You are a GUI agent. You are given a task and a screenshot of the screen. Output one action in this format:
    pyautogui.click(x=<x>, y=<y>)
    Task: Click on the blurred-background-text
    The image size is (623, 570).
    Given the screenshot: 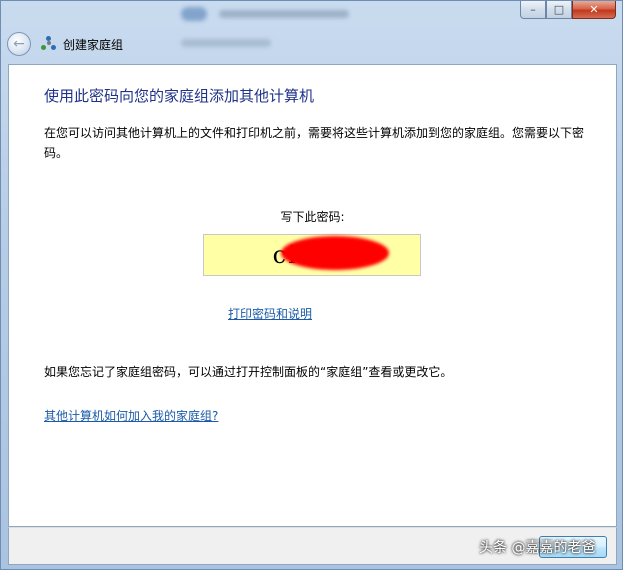 What is the action you would take?
    pyautogui.click(x=226, y=43)
    